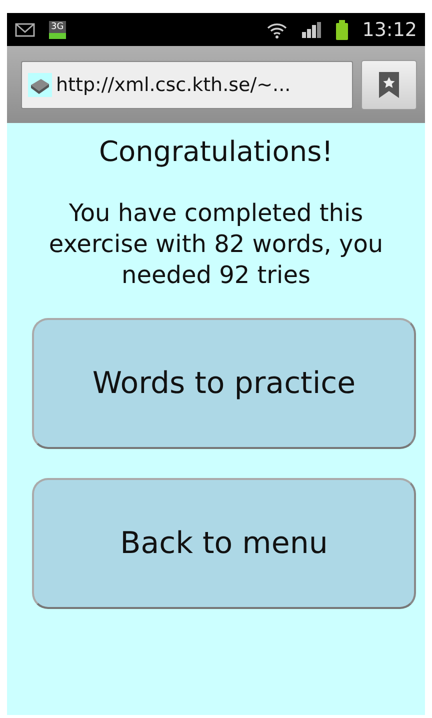  Describe the element at coordinates (342, 30) in the screenshot. I see `battery-icon` at that location.